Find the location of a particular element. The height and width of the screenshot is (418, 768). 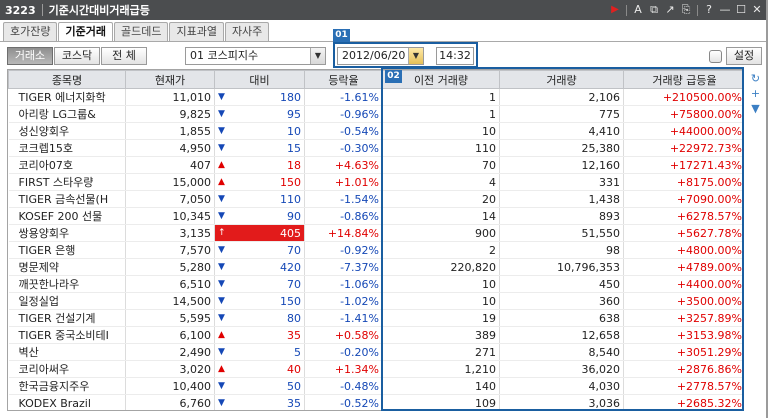

market-button-kospi: 거래소 is located at coordinates (30, 56).